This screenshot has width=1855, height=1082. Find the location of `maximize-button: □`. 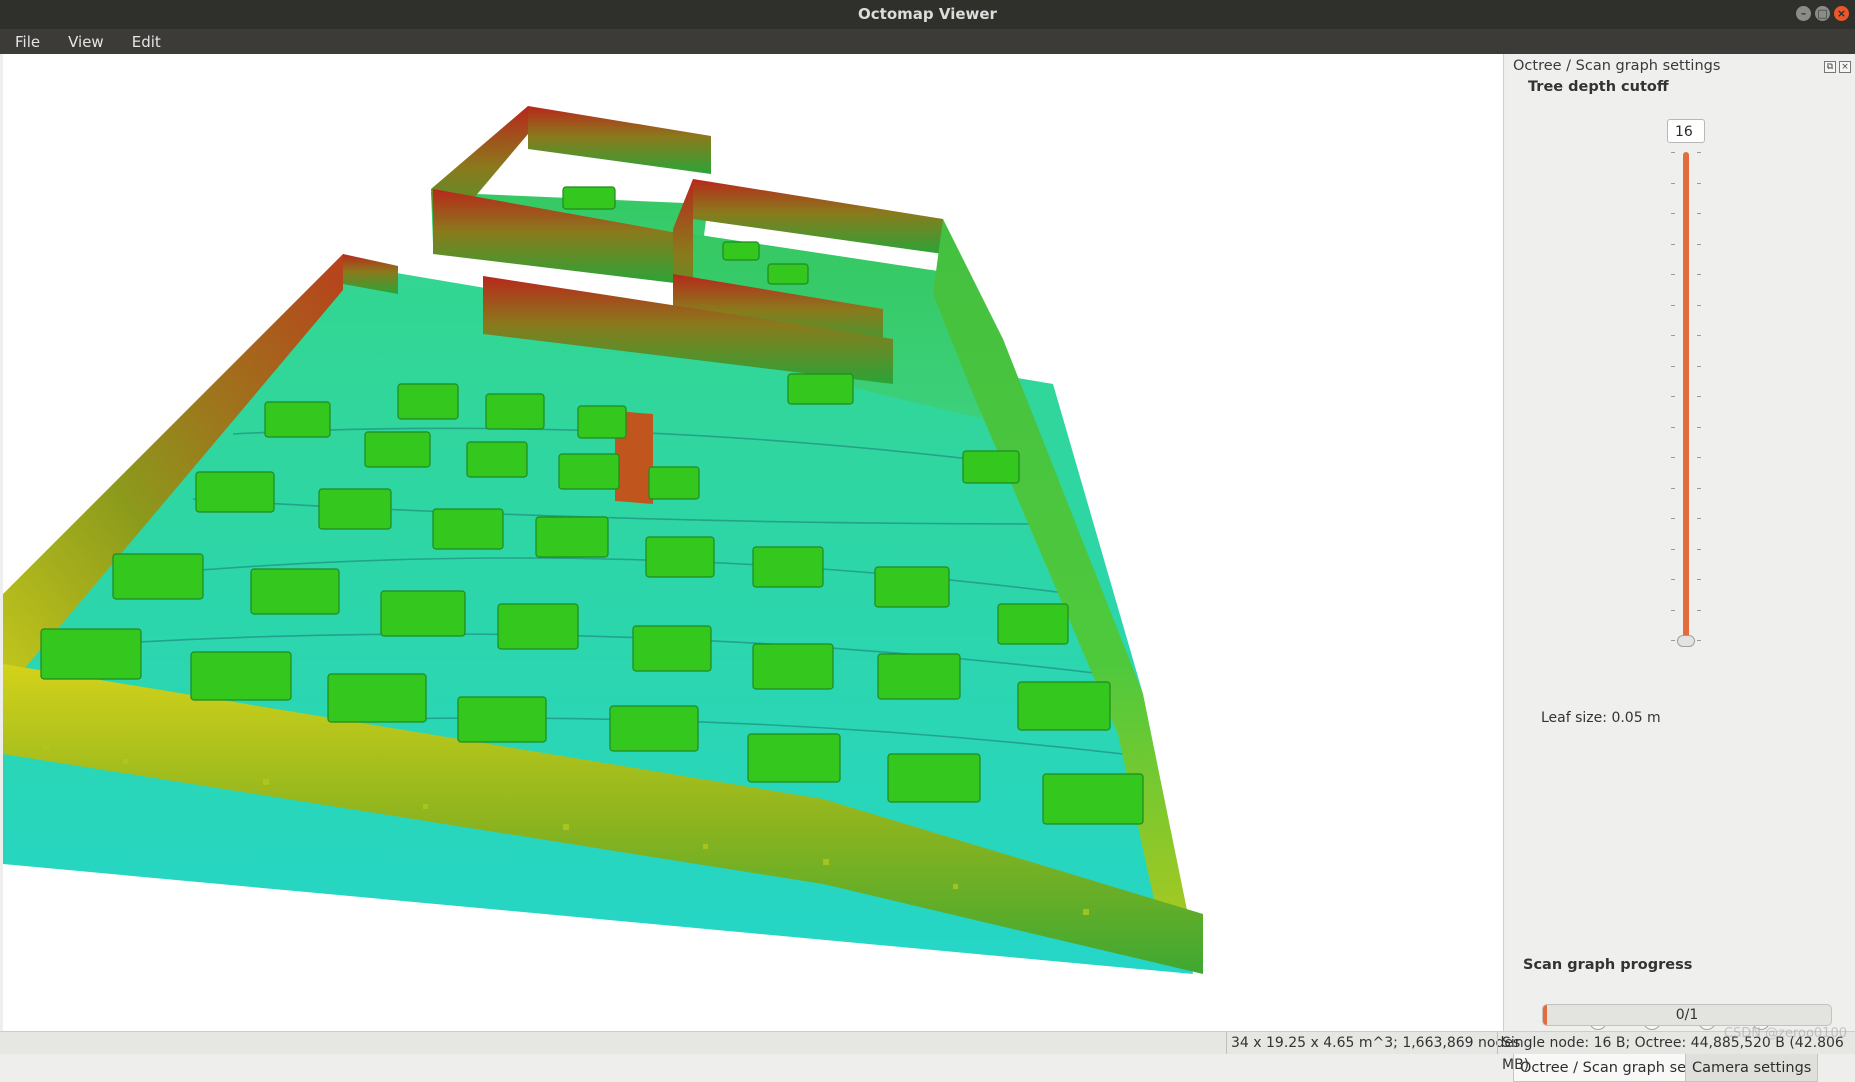

maximize-button: □ is located at coordinates (1822, 13).